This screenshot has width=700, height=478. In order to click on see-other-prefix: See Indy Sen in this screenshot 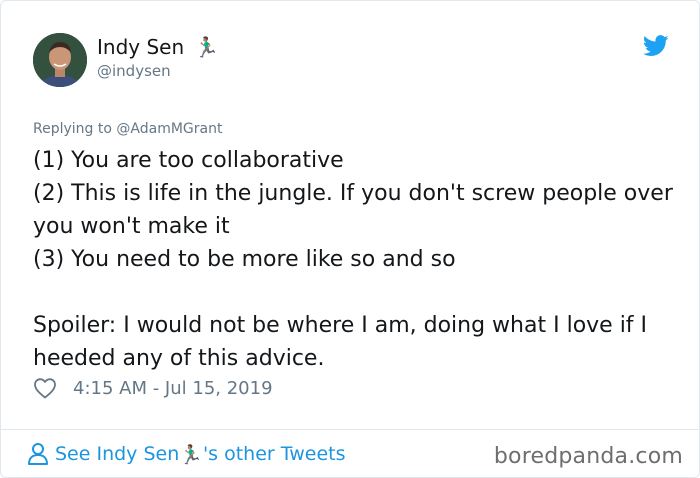, I will do `click(117, 454)`.